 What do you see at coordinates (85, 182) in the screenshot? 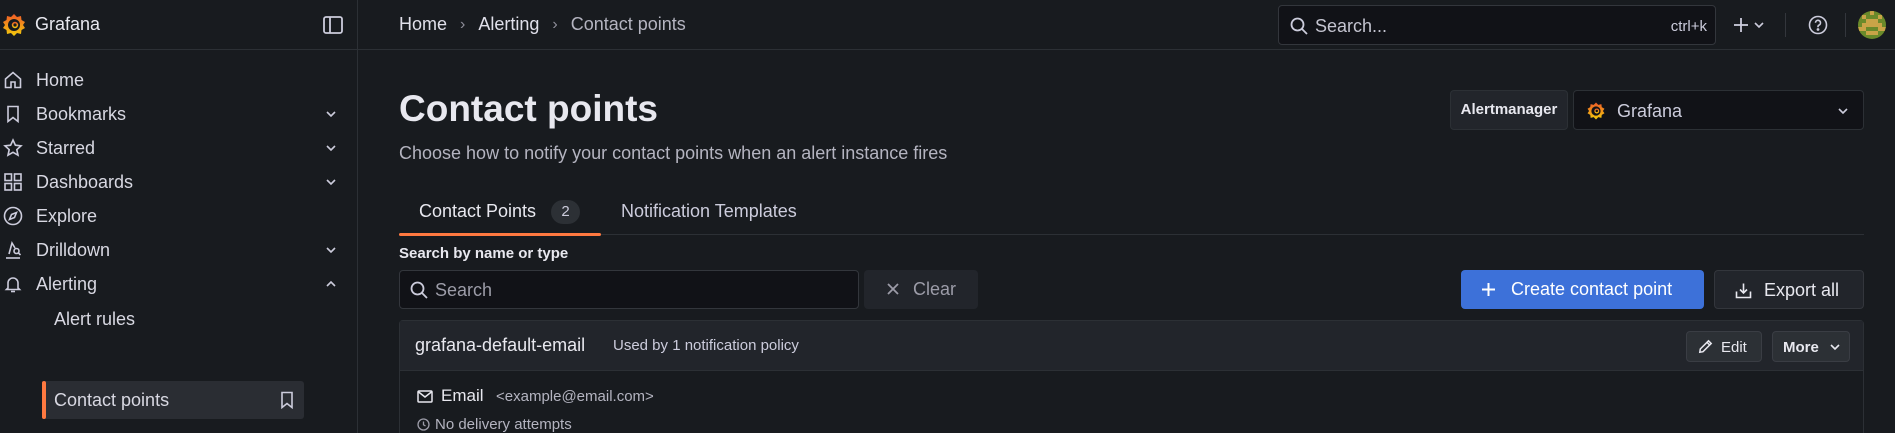
I see `sidebar-item-label: Dashboards` at bounding box center [85, 182].